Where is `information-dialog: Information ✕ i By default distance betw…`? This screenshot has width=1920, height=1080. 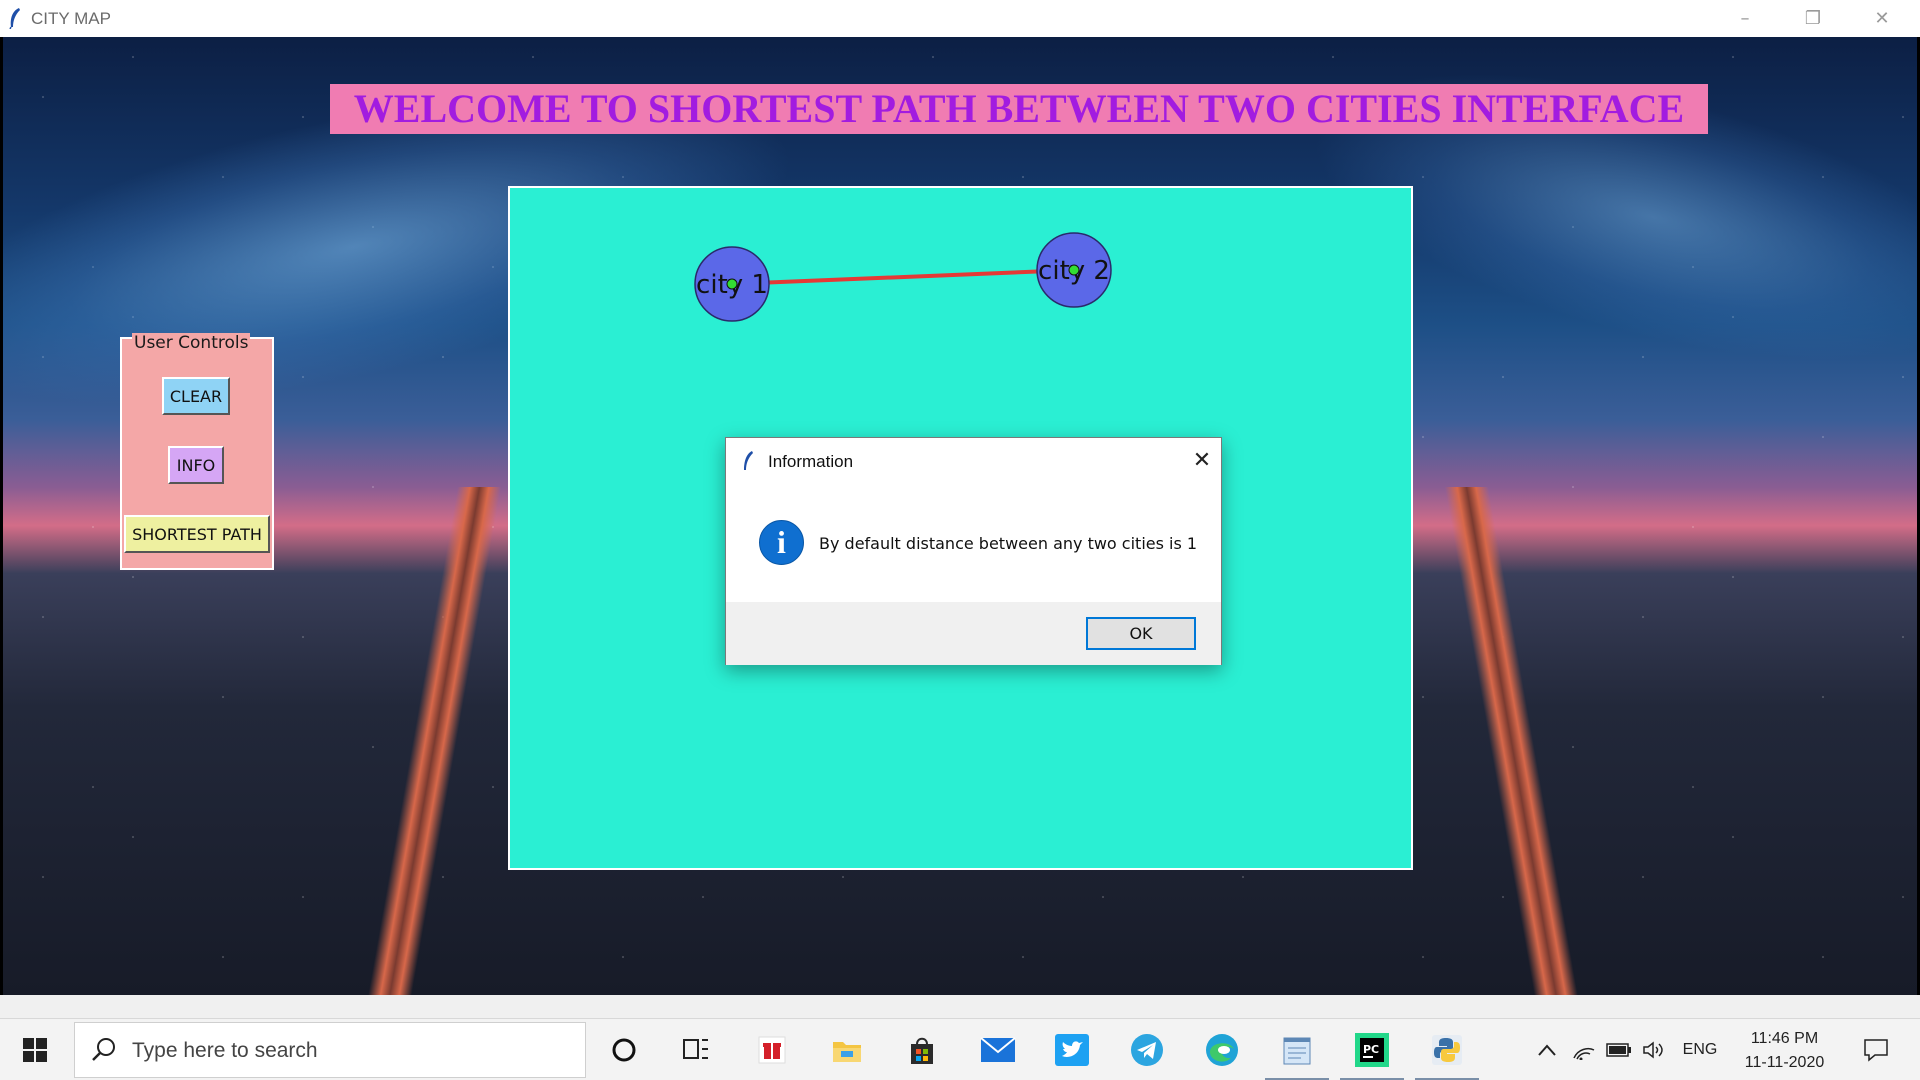
information-dialog: Information ✕ i By default distance betw… is located at coordinates (973, 551).